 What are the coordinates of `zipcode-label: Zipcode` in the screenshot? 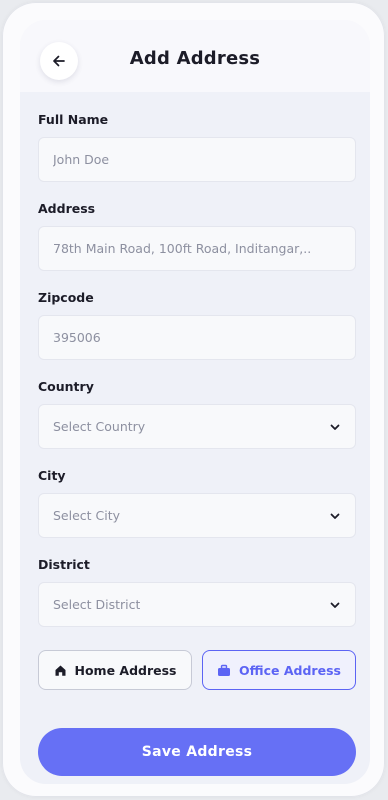 It's located at (66, 297).